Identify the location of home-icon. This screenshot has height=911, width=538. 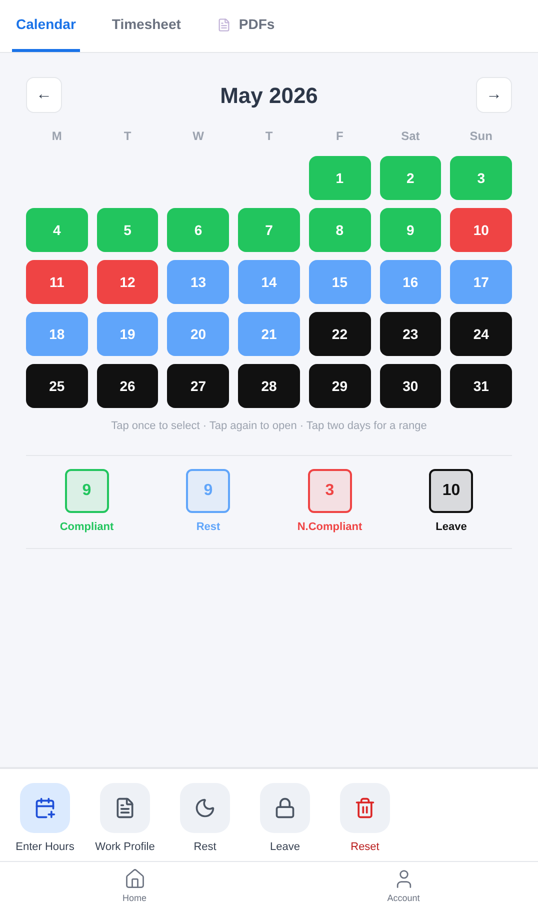
(135, 879).